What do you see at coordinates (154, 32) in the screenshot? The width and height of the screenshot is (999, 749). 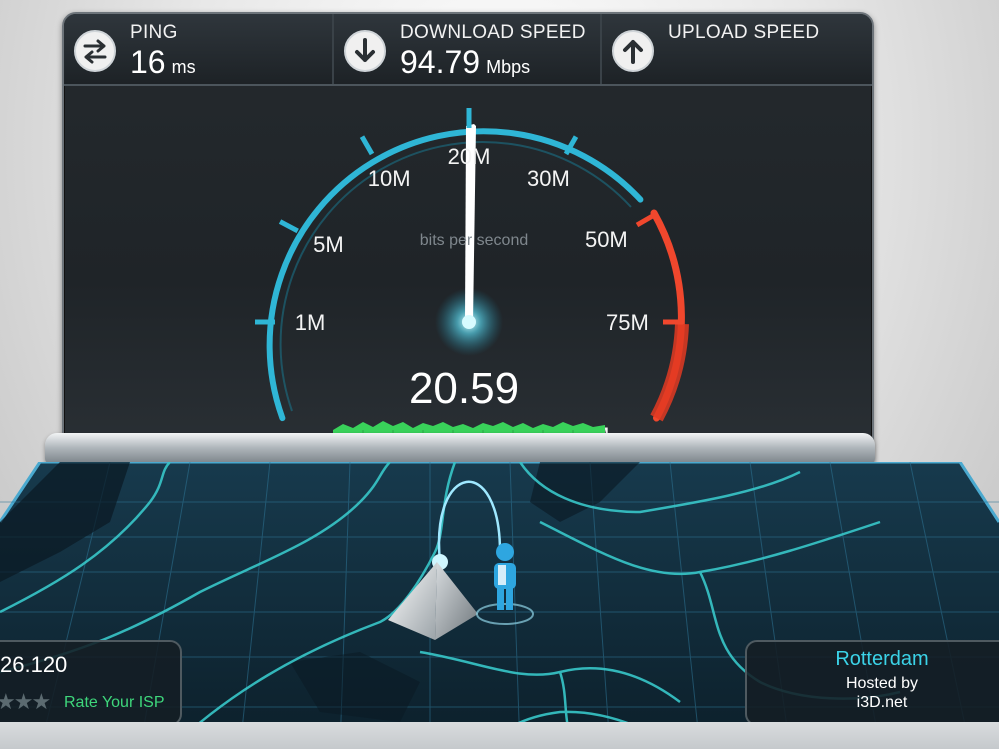 I see `ping-label: PING` at bounding box center [154, 32].